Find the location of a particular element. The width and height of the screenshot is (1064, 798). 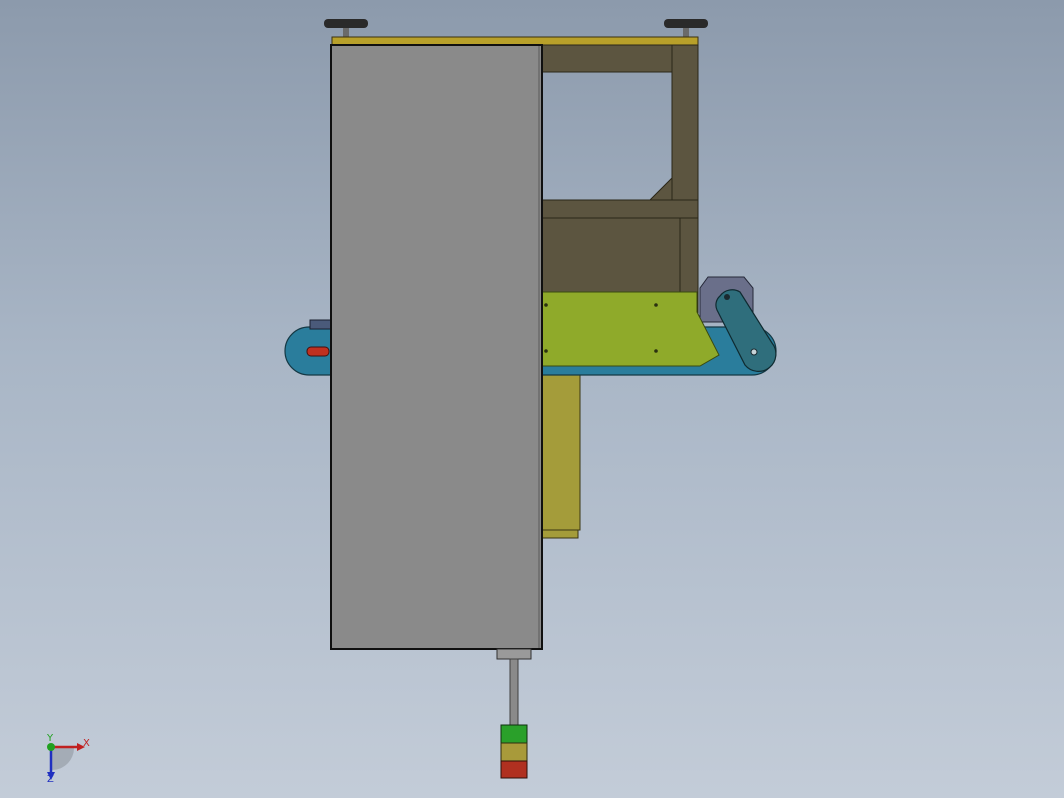

lamp-green is located at coordinates (514, 734).